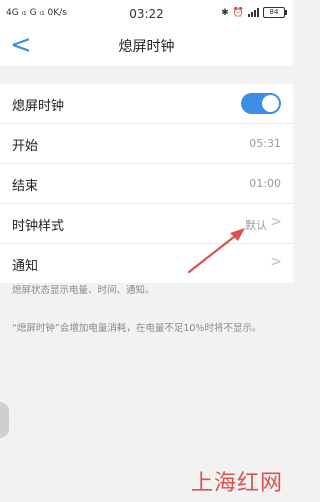 This screenshot has width=320, height=502. I want to click on end-label: 结束, so click(25, 186).